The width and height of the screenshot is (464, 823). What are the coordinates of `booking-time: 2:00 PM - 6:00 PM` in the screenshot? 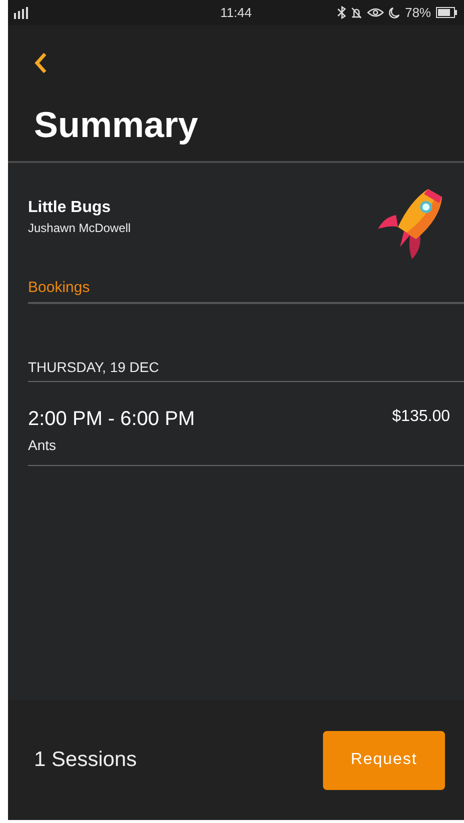 It's located at (111, 419).